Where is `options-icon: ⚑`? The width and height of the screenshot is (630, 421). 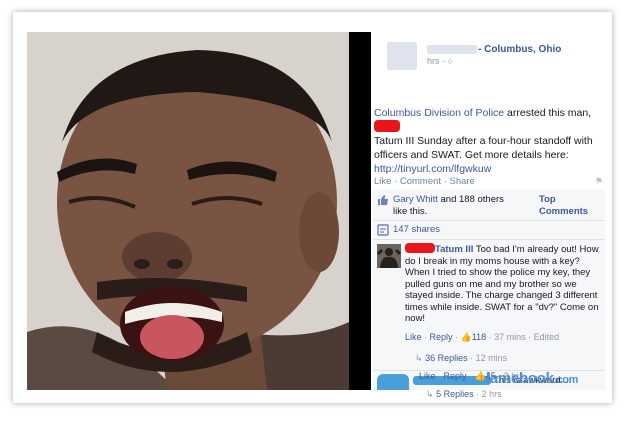 options-icon: ⚑ is located at coordinates (599, 181).